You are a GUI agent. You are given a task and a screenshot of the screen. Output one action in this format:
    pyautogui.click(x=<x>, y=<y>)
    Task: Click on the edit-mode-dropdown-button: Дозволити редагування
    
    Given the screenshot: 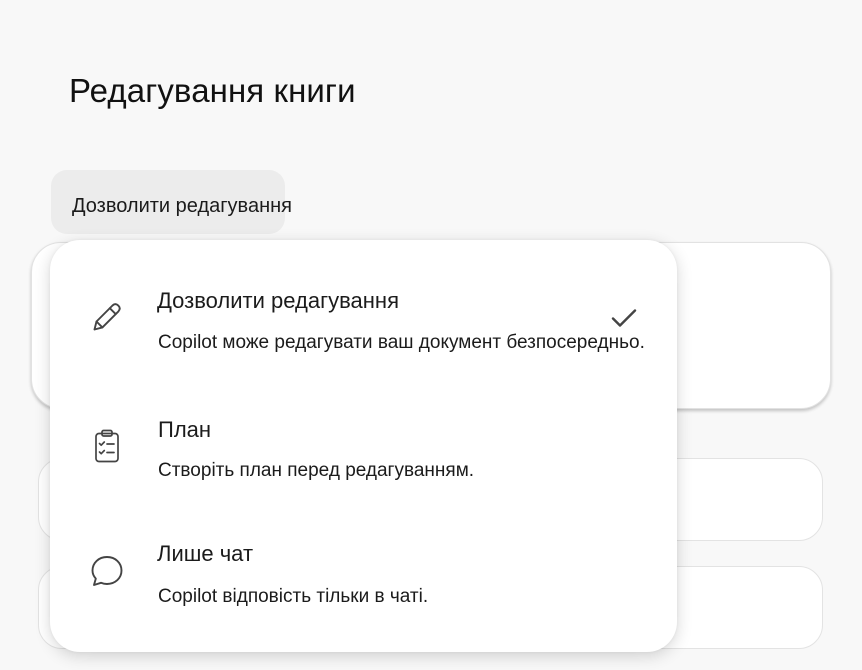 What is the action you would take?
    pyautogui.click(x=171, y=202)
    